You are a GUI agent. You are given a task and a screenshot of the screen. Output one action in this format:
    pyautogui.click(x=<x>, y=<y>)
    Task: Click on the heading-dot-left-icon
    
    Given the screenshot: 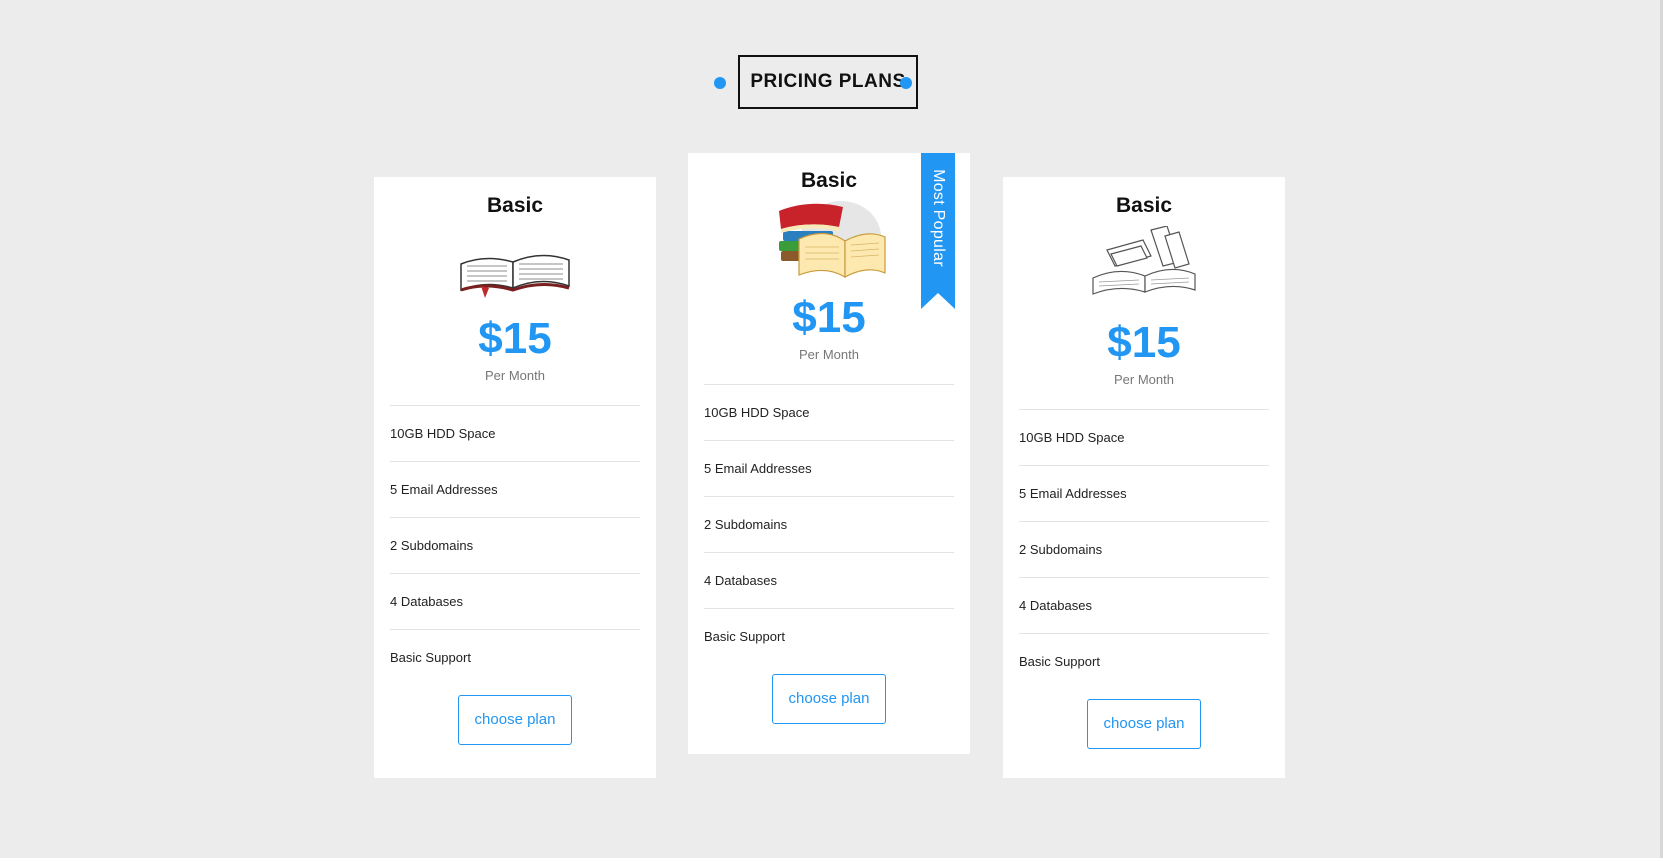 What is the action you would take?
    pyautogui.click(x=720, y=83)
    